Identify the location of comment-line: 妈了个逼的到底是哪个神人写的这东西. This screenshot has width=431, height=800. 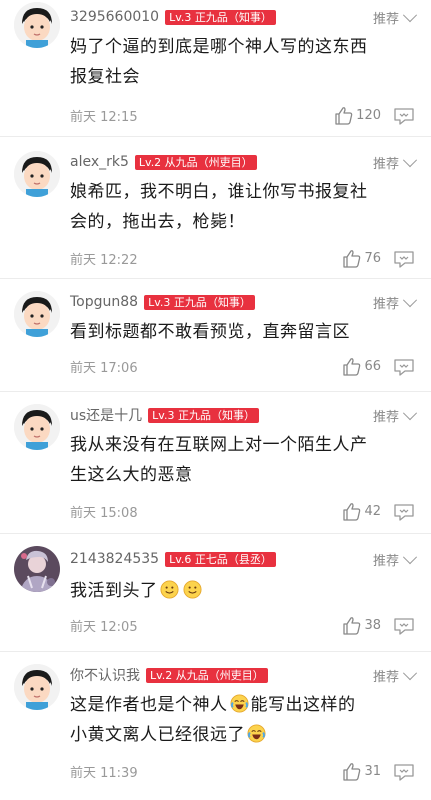
(219, 47).